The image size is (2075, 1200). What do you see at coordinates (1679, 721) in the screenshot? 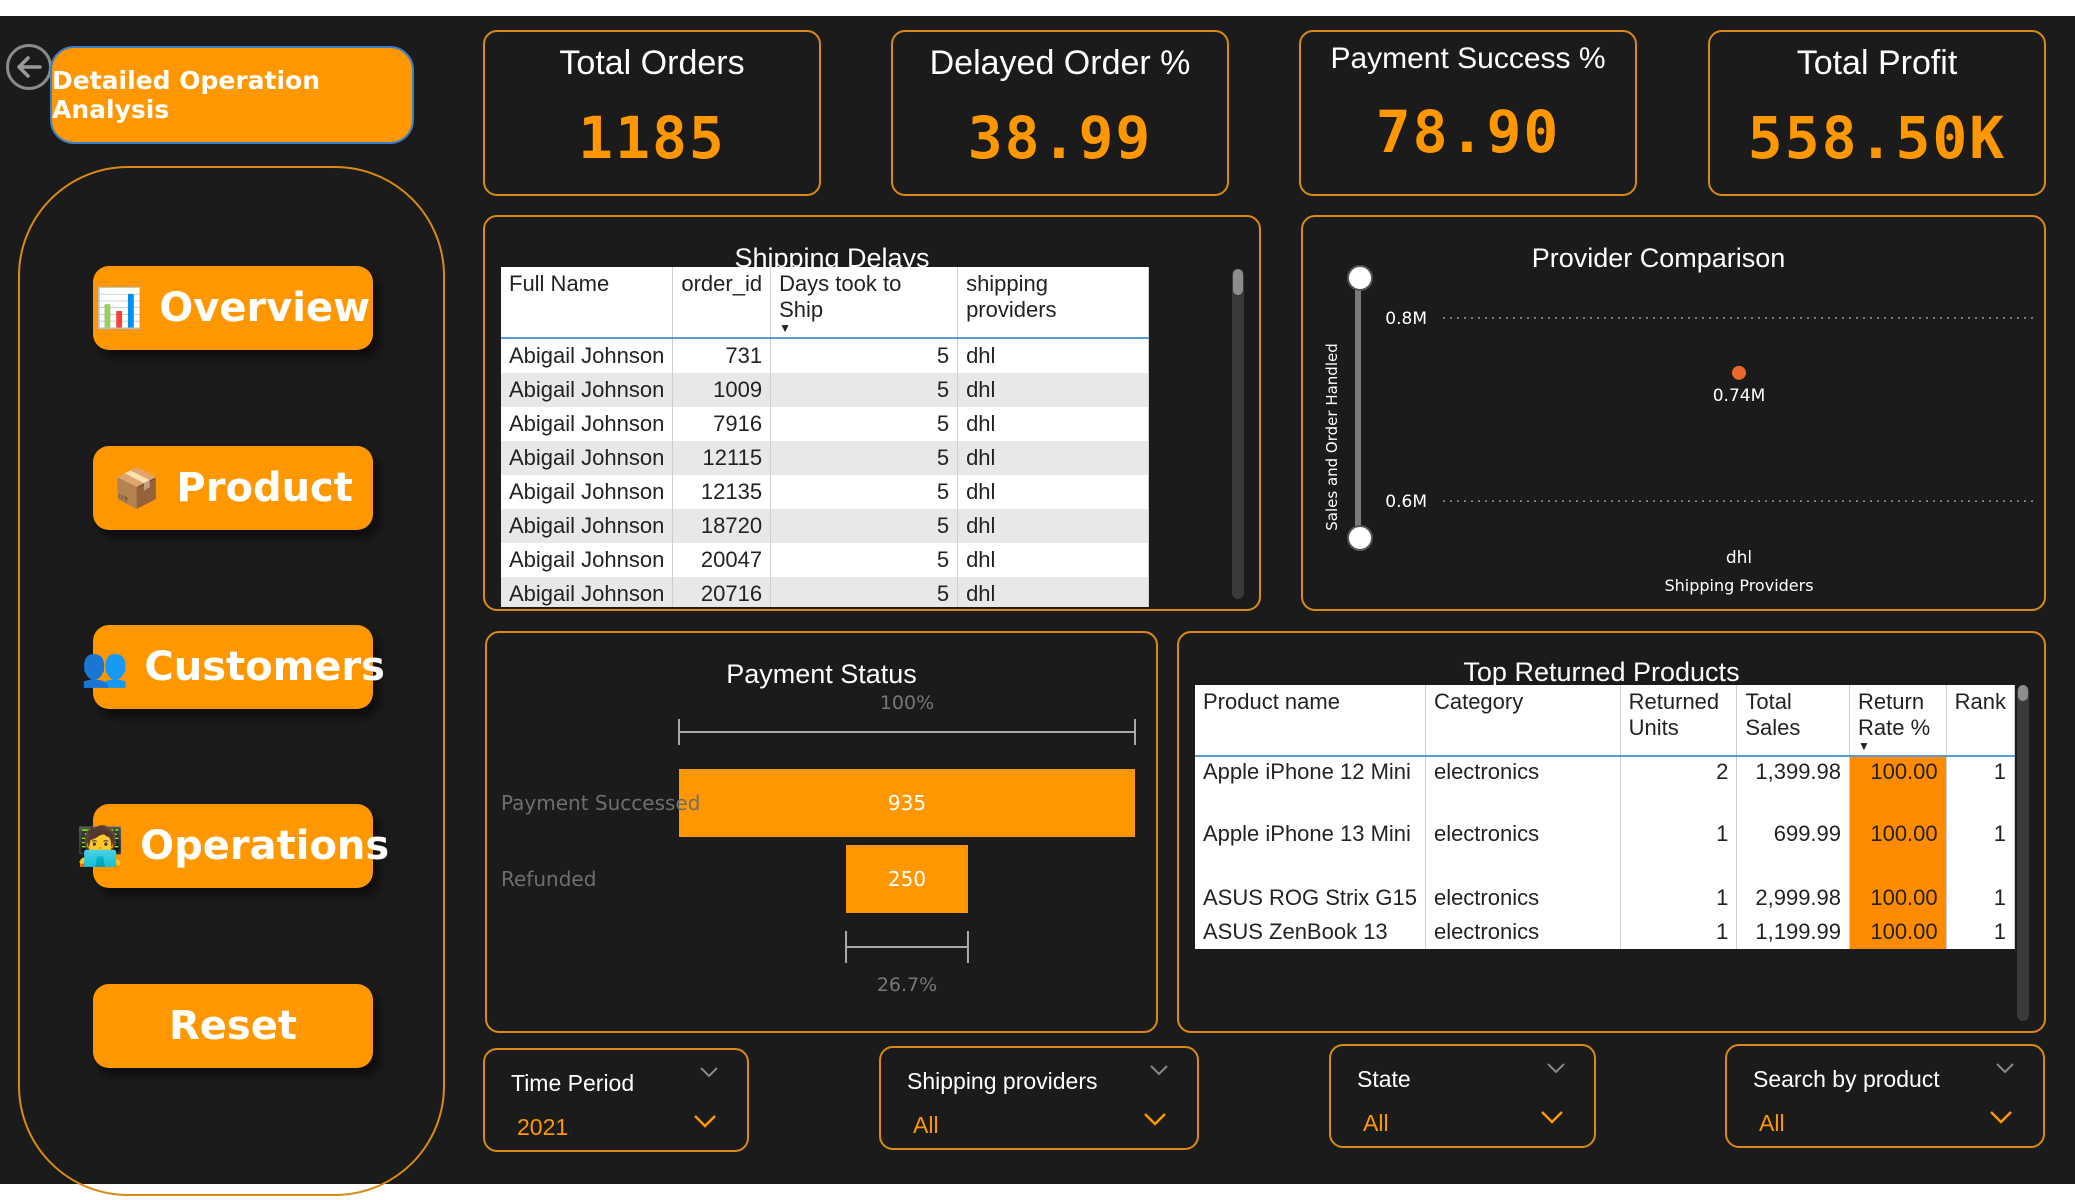
I see `column-header: Returned Units` at bounding box center [1679, 721].